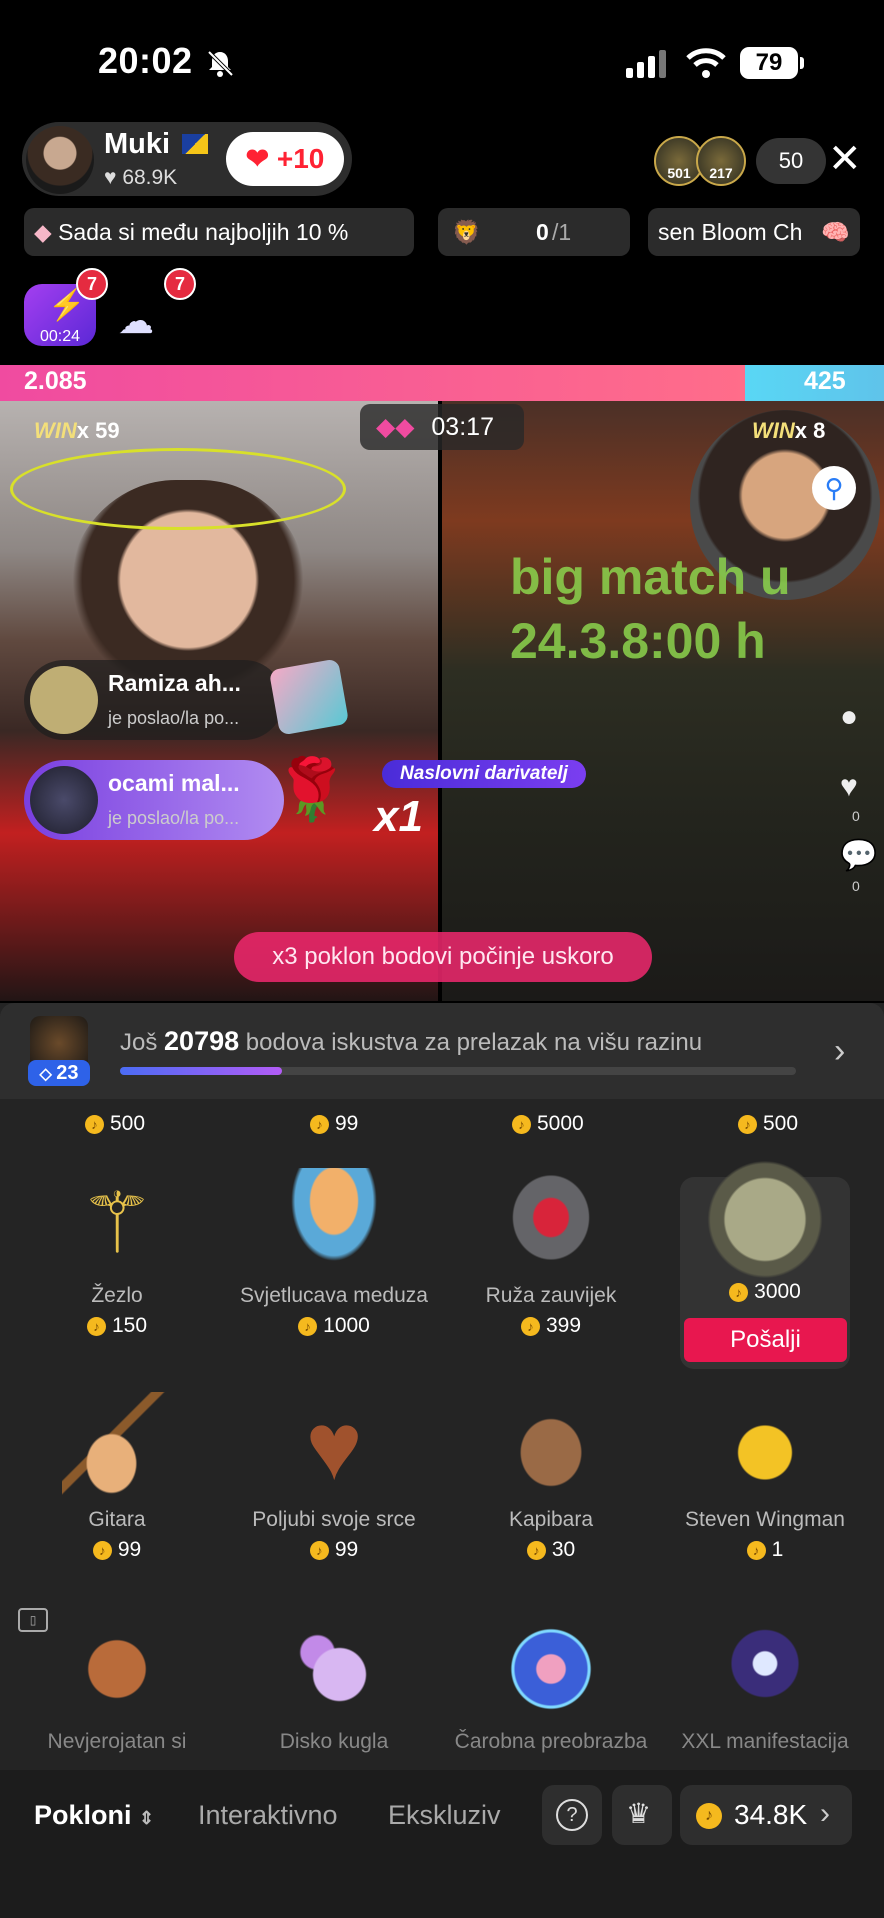 The image size is (884, 1918). Describe the element at coordinates (563, 1549) in the screenshot. I see `gift-price-value: 30` at that location.